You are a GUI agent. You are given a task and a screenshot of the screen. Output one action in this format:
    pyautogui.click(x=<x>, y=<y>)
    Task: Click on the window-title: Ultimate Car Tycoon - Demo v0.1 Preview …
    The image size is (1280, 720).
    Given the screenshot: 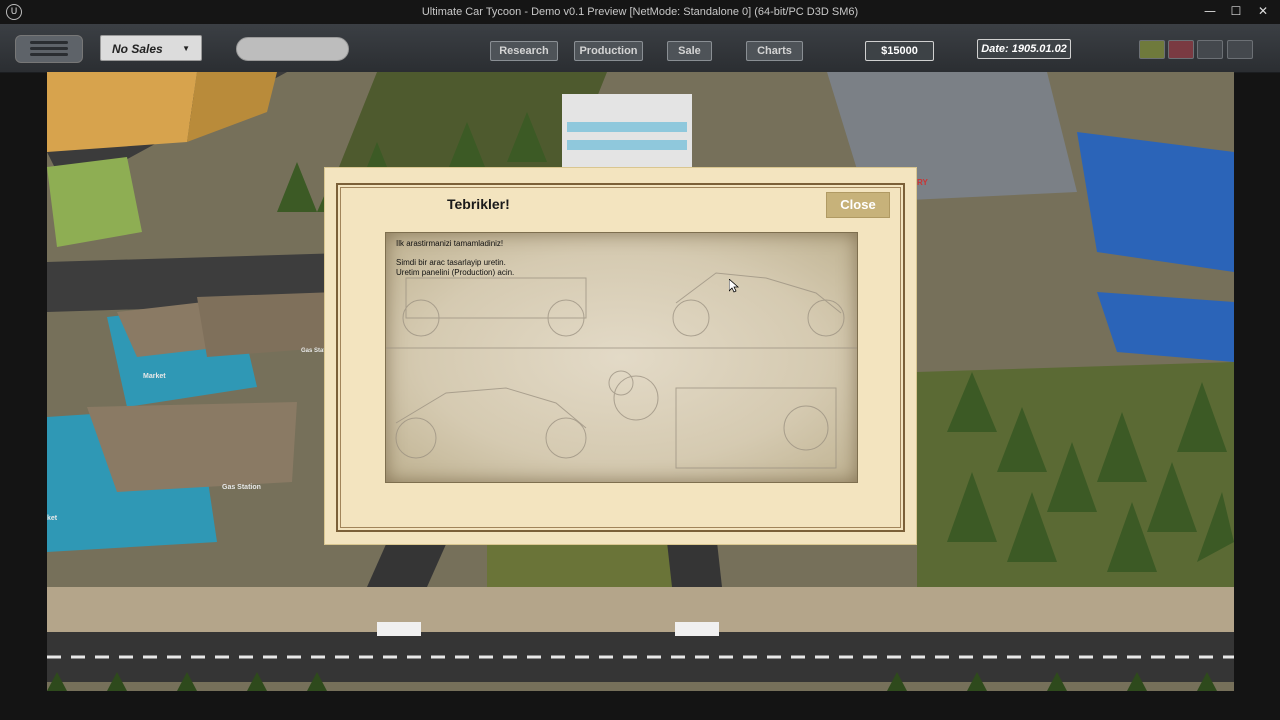 What is the action you would take?
    pyautogui.click(x=640, y=12)
    